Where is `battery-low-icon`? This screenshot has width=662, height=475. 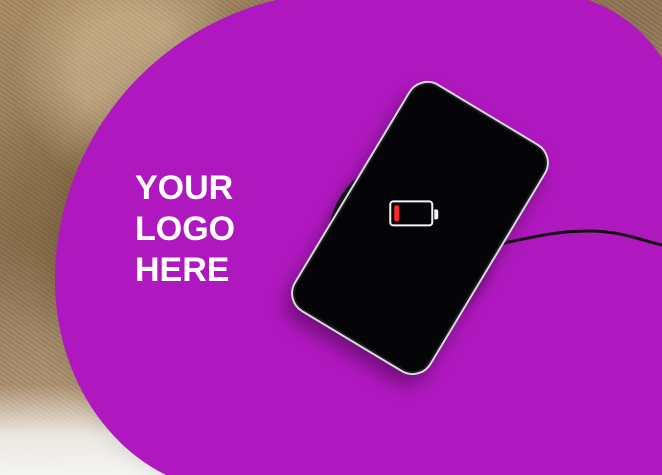
battery-low-icon is located at coordinates (414, 213).